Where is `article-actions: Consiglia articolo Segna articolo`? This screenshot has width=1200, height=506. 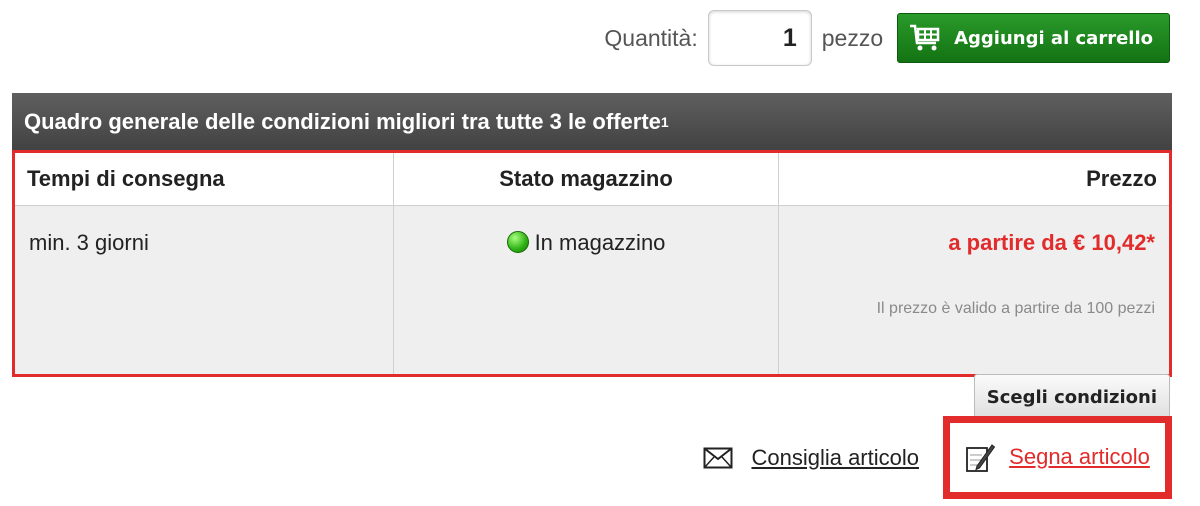
article-actions: Consiglia articolo Segna articolo is located at coordinates (937, 457).